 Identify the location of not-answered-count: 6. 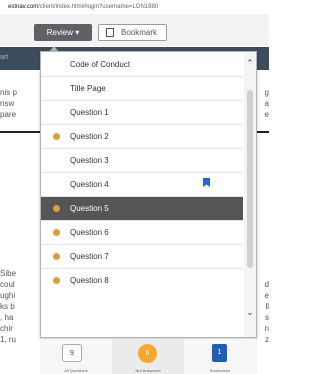
(147, 353).